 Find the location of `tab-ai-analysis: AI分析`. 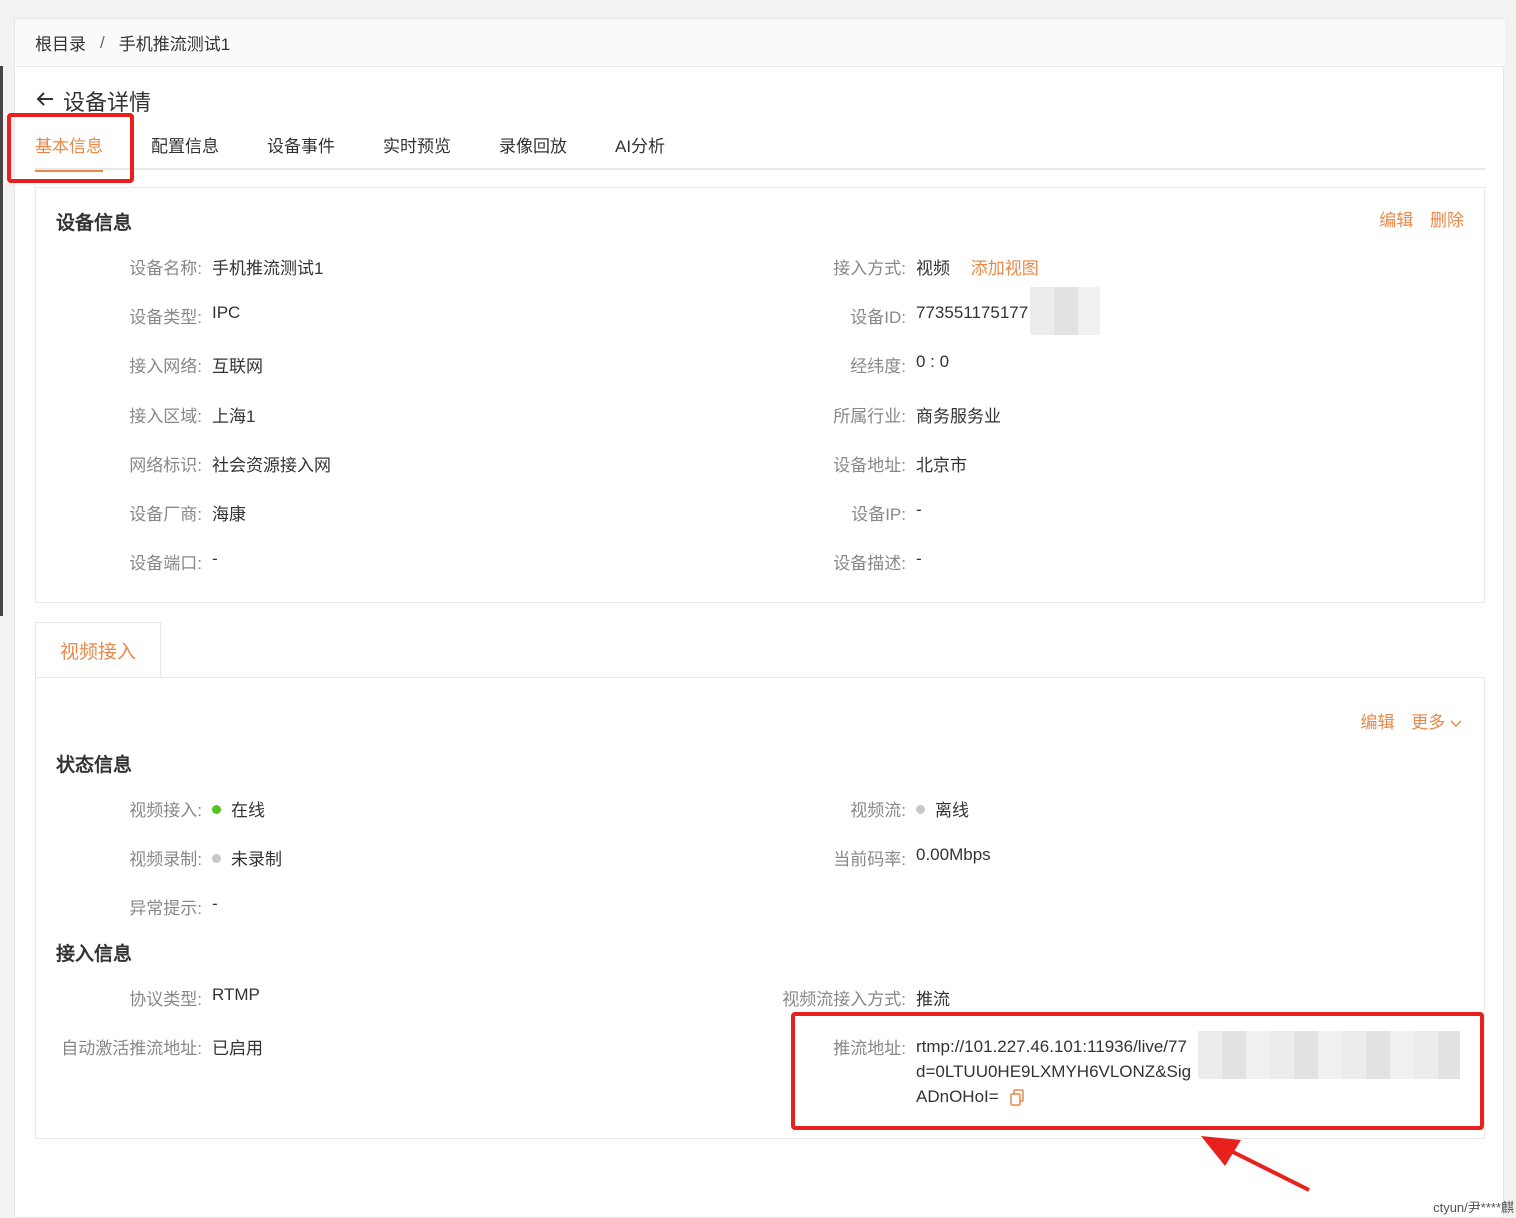

tab-ai-analysis: AI分析 is located at coordinates (640, 151).